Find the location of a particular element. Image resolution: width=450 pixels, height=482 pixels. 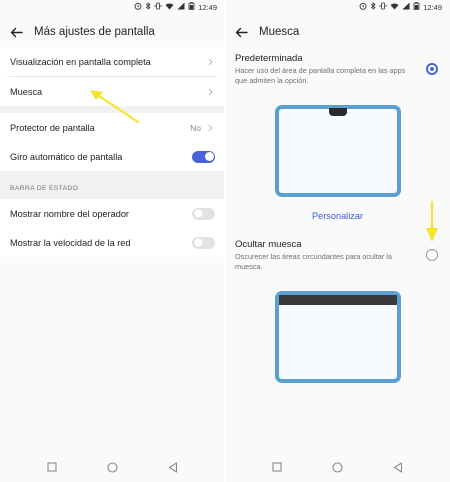

row-label: Visualización en pantalla completa is located at coordinates (80, 61).